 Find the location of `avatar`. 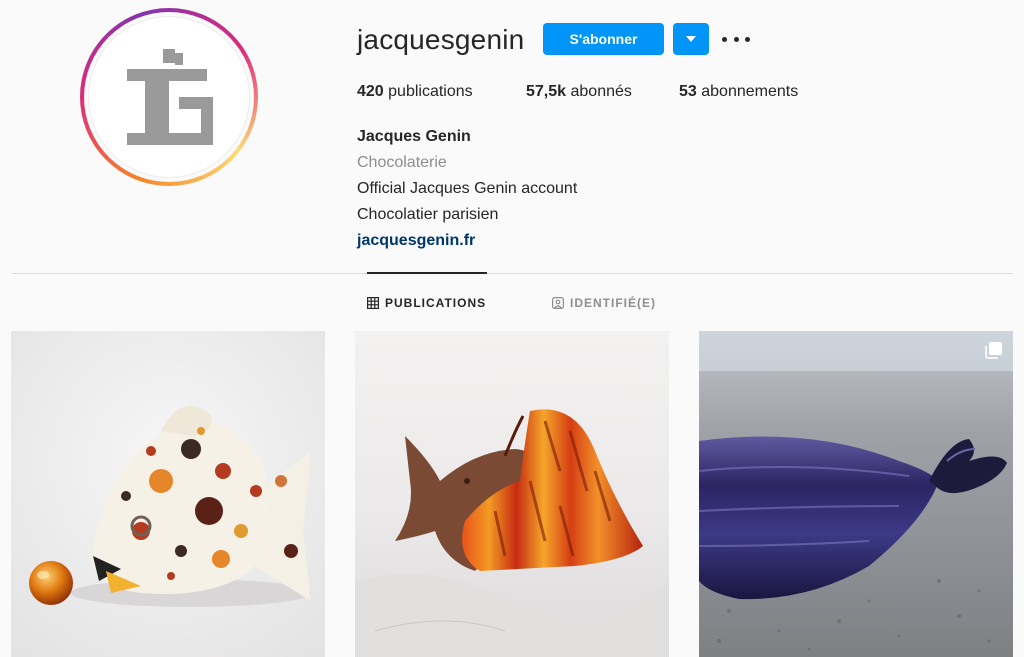

avatar is located at coordinates (169, 97).